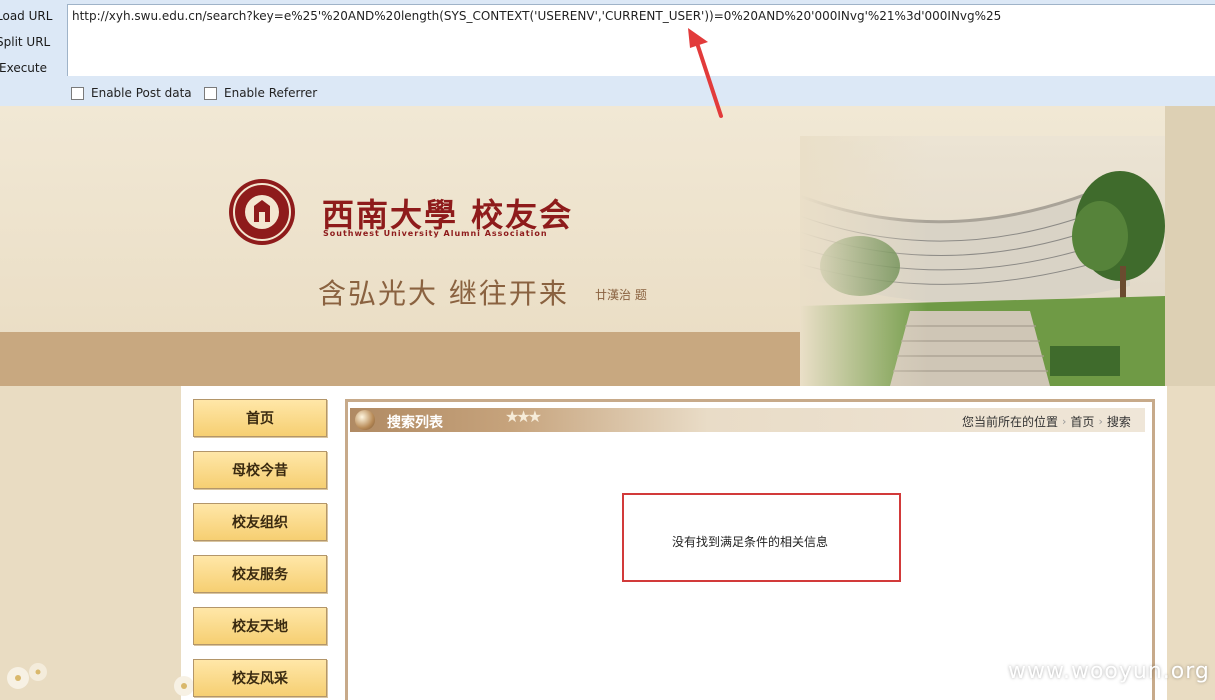 Image resolution: width=1215 pixels, height=700 pixels. I want to click on nav-home: 首页, so click(260, 418).